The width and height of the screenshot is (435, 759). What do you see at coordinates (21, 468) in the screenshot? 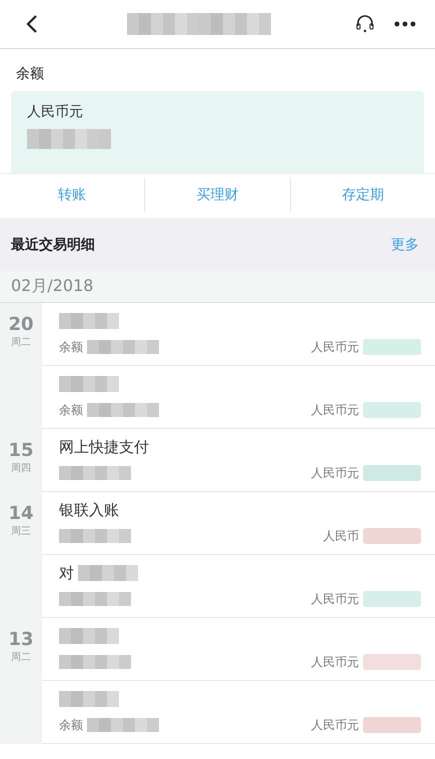
I see `weekday-label: 周四` at bounding box center [21, 468].